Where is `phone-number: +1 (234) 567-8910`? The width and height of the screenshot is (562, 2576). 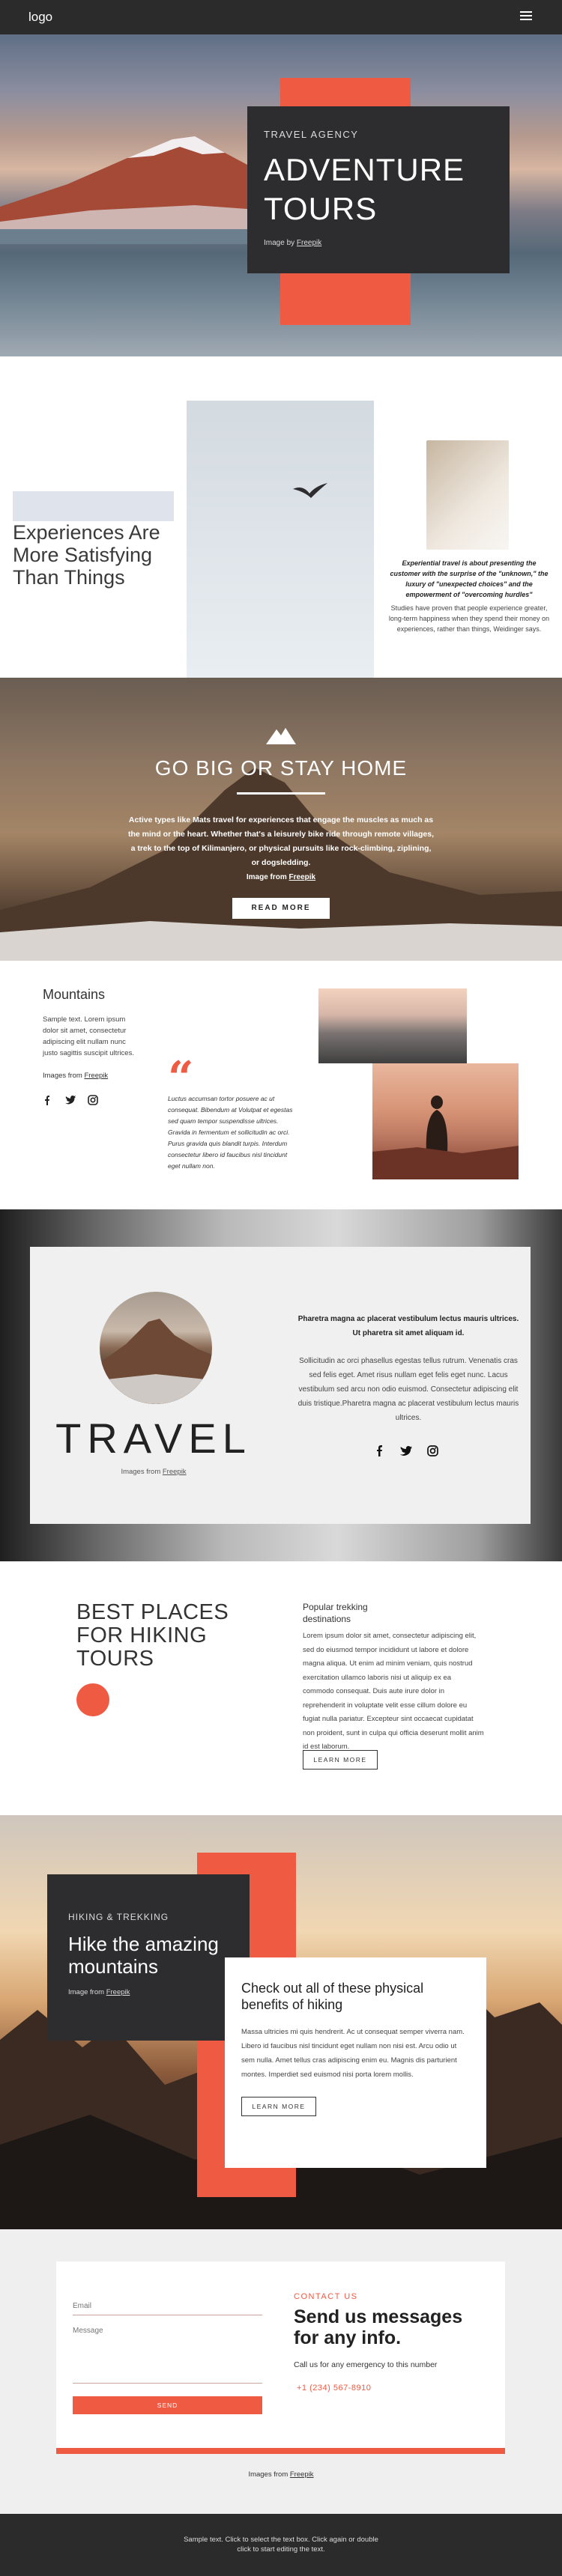
phone-number: +1 (234) 567-8910 is located at coordinates (334, 2388).